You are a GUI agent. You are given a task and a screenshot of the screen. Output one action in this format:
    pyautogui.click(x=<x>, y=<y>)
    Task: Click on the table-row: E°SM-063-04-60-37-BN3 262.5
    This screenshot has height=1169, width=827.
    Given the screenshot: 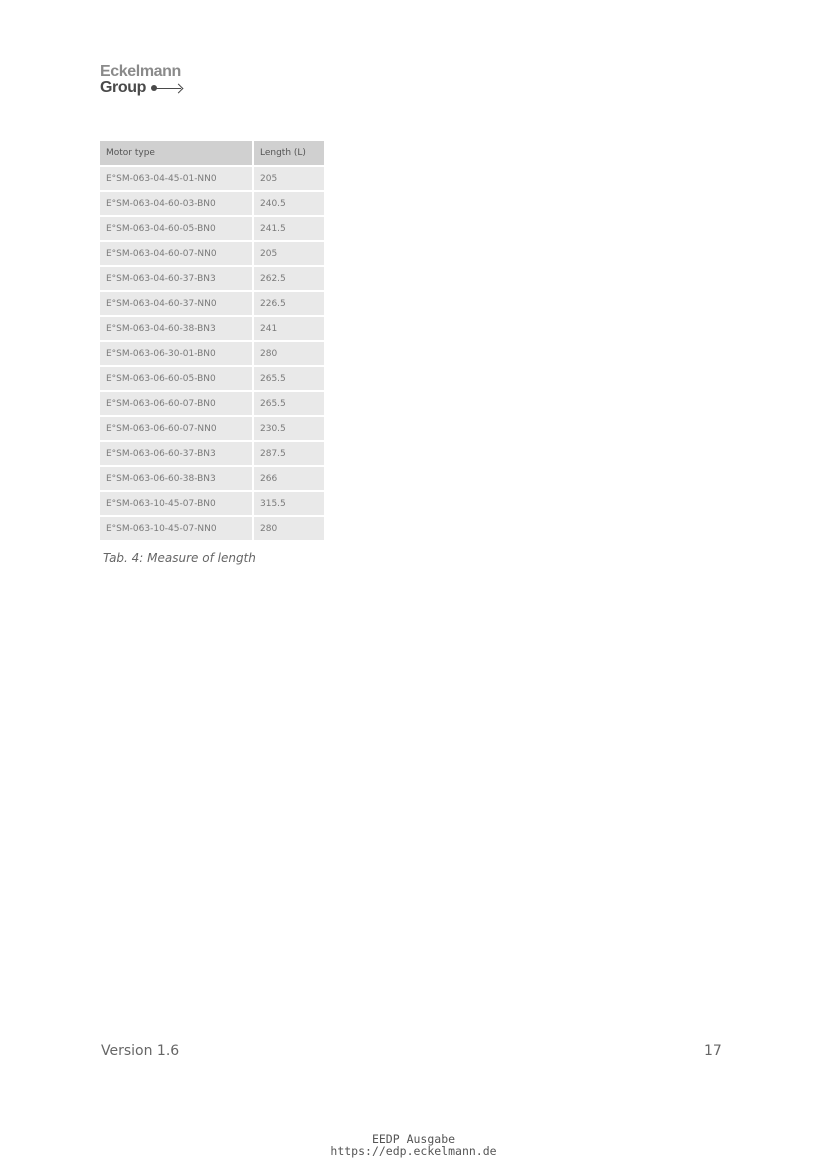 What is the action you would take?
    pyautogui.click(x=212, y=279)
    